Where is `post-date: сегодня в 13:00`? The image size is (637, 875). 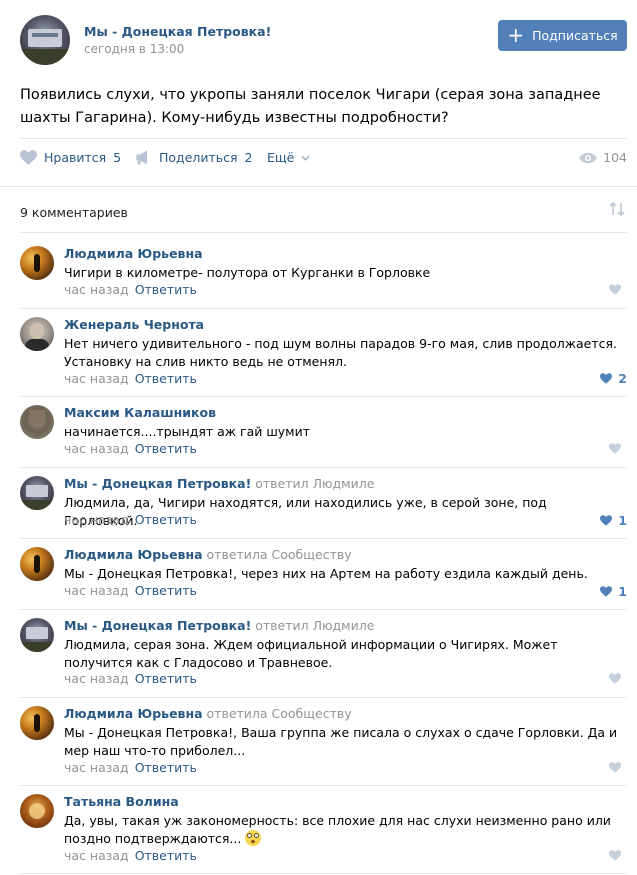 post-date: сегодня в 13:00 is located at coordinates (134, 49).